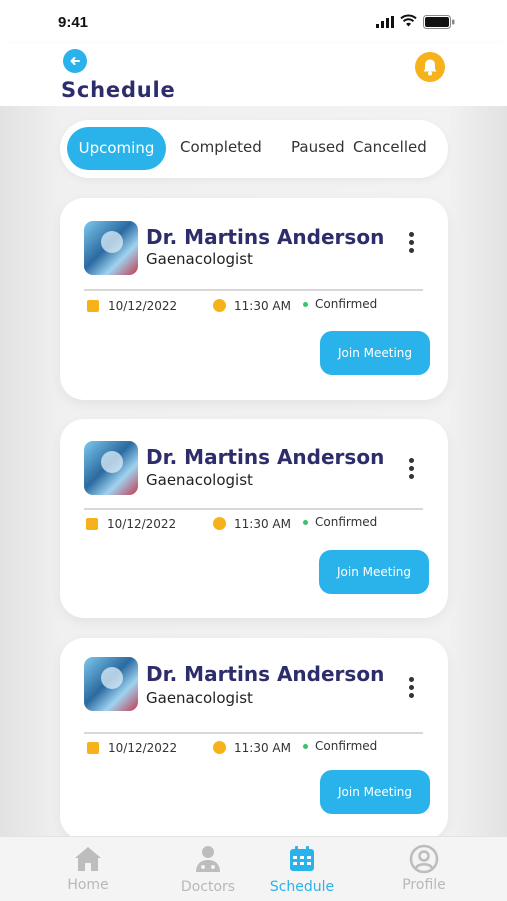 This screenshot has width=507, height=901. What do you see at coordinates (439, 22) in the screenshot?
I see `battery-icon` at bounding box center [439, 22].